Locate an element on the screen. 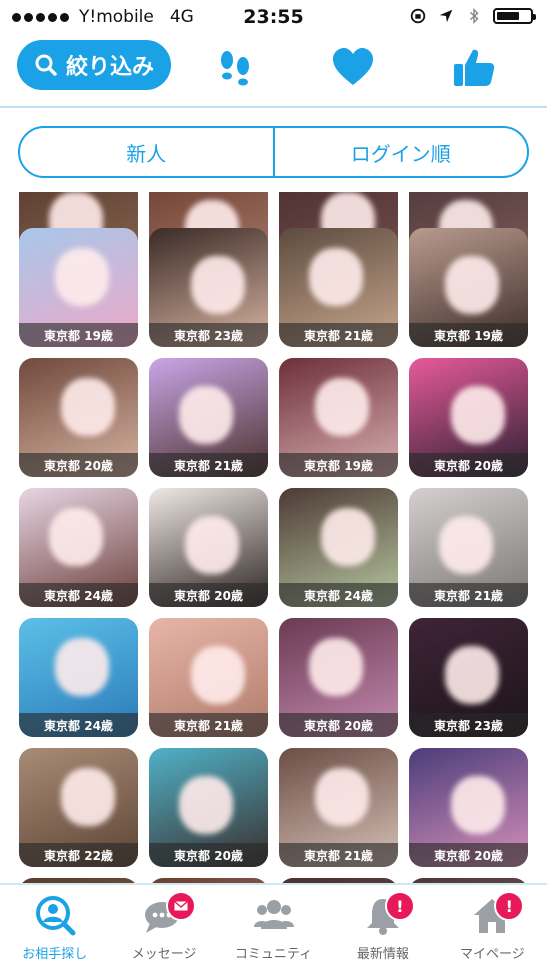  home-icon: ! is located at coordinates (497, 914).